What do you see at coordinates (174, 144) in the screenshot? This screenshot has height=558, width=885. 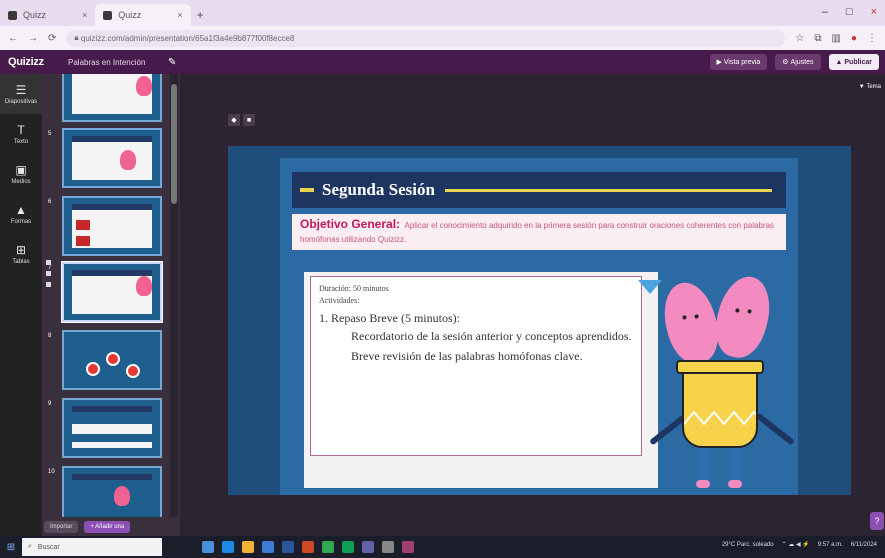 I see `scrollbar-thumb` at bounding box center [174, 144].